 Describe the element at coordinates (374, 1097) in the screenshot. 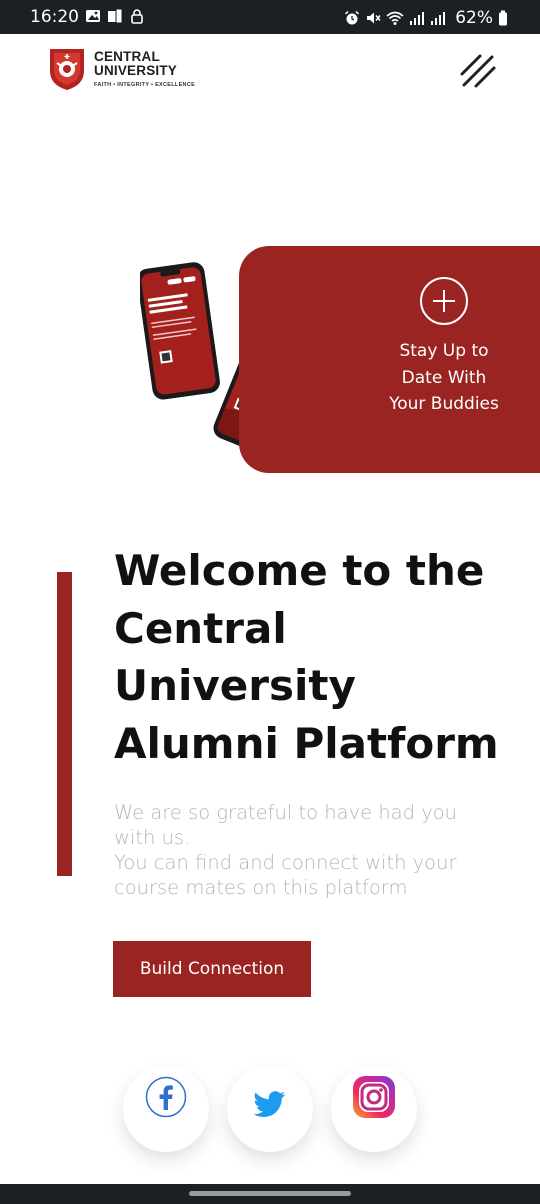

I see `instagram-icon` at that location.